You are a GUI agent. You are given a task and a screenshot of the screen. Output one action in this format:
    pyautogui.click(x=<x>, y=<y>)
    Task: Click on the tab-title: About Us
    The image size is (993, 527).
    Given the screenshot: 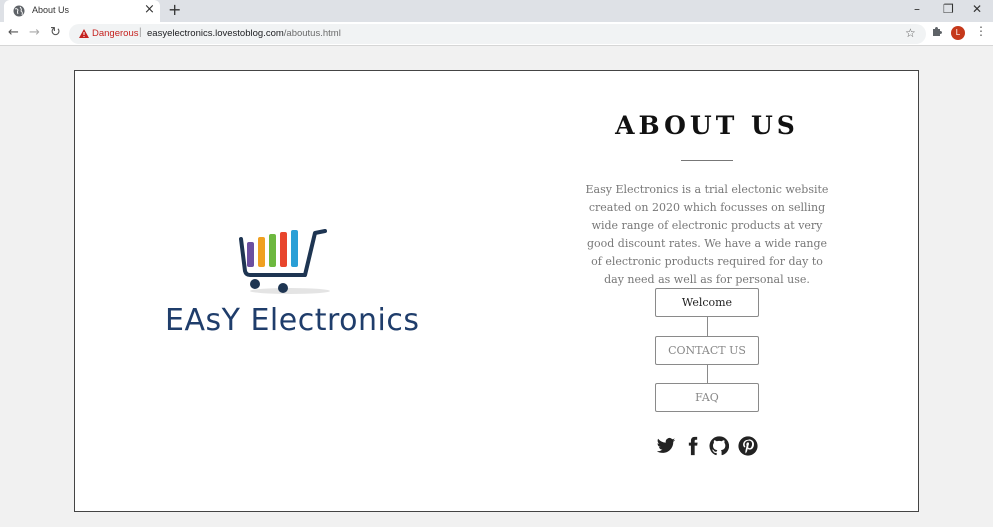 What is the action you would take?
    pyautogui.click(x=51, y=10)
    